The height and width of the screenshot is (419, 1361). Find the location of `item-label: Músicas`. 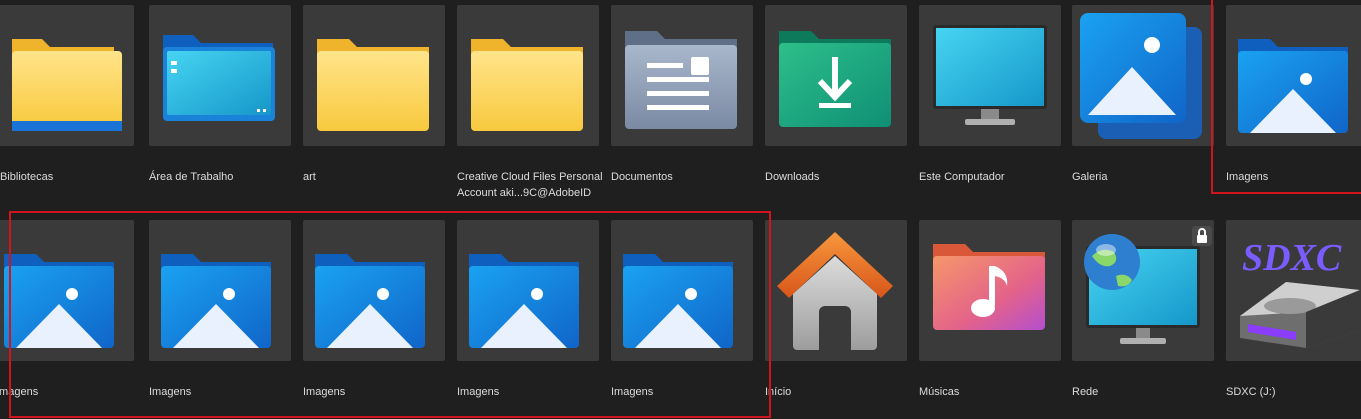

item-label: Músicas is located at coordinates (939, 392).